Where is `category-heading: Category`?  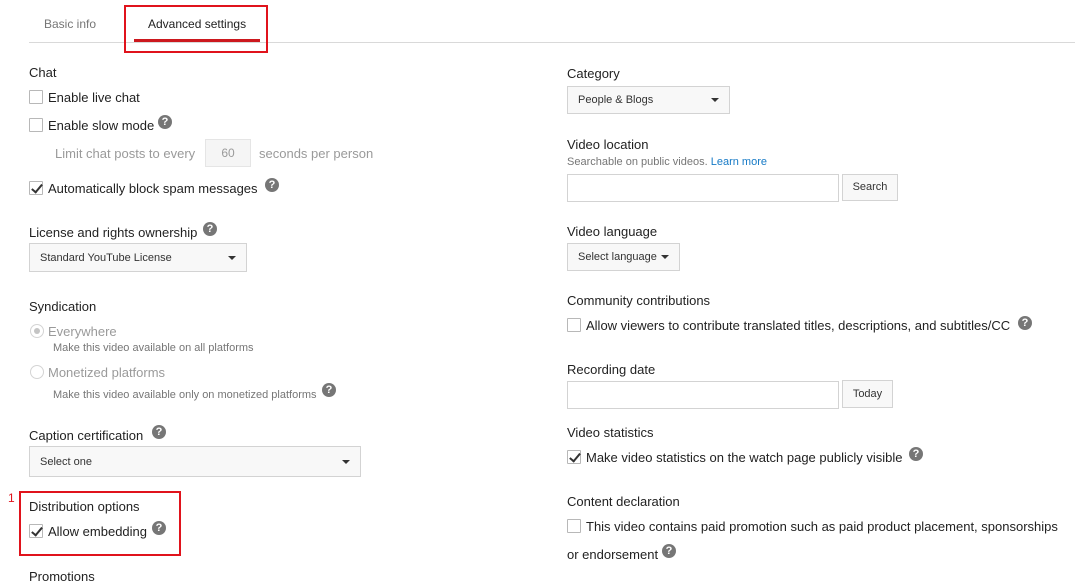
category-heading: Category is located at coordinates (593, 73).